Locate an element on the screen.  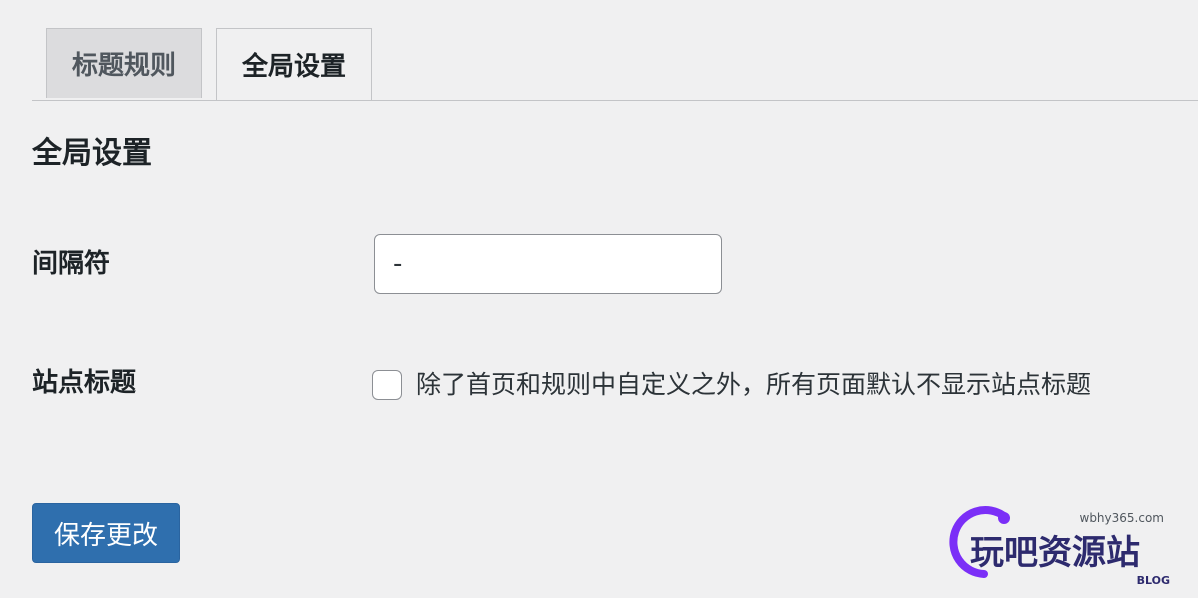
save-changes-button: 保存更改 is located at coordinates (106, 533).